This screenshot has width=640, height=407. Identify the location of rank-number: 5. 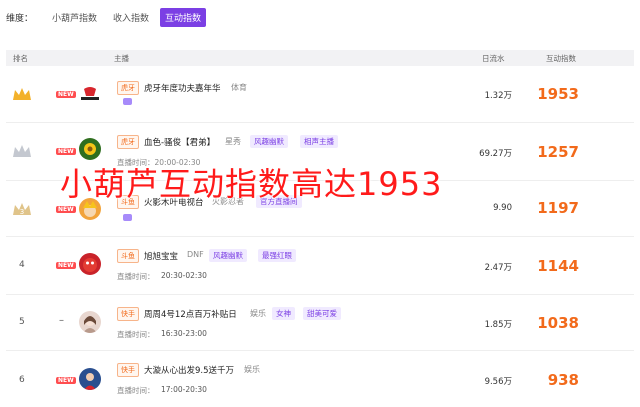
(22, 322).